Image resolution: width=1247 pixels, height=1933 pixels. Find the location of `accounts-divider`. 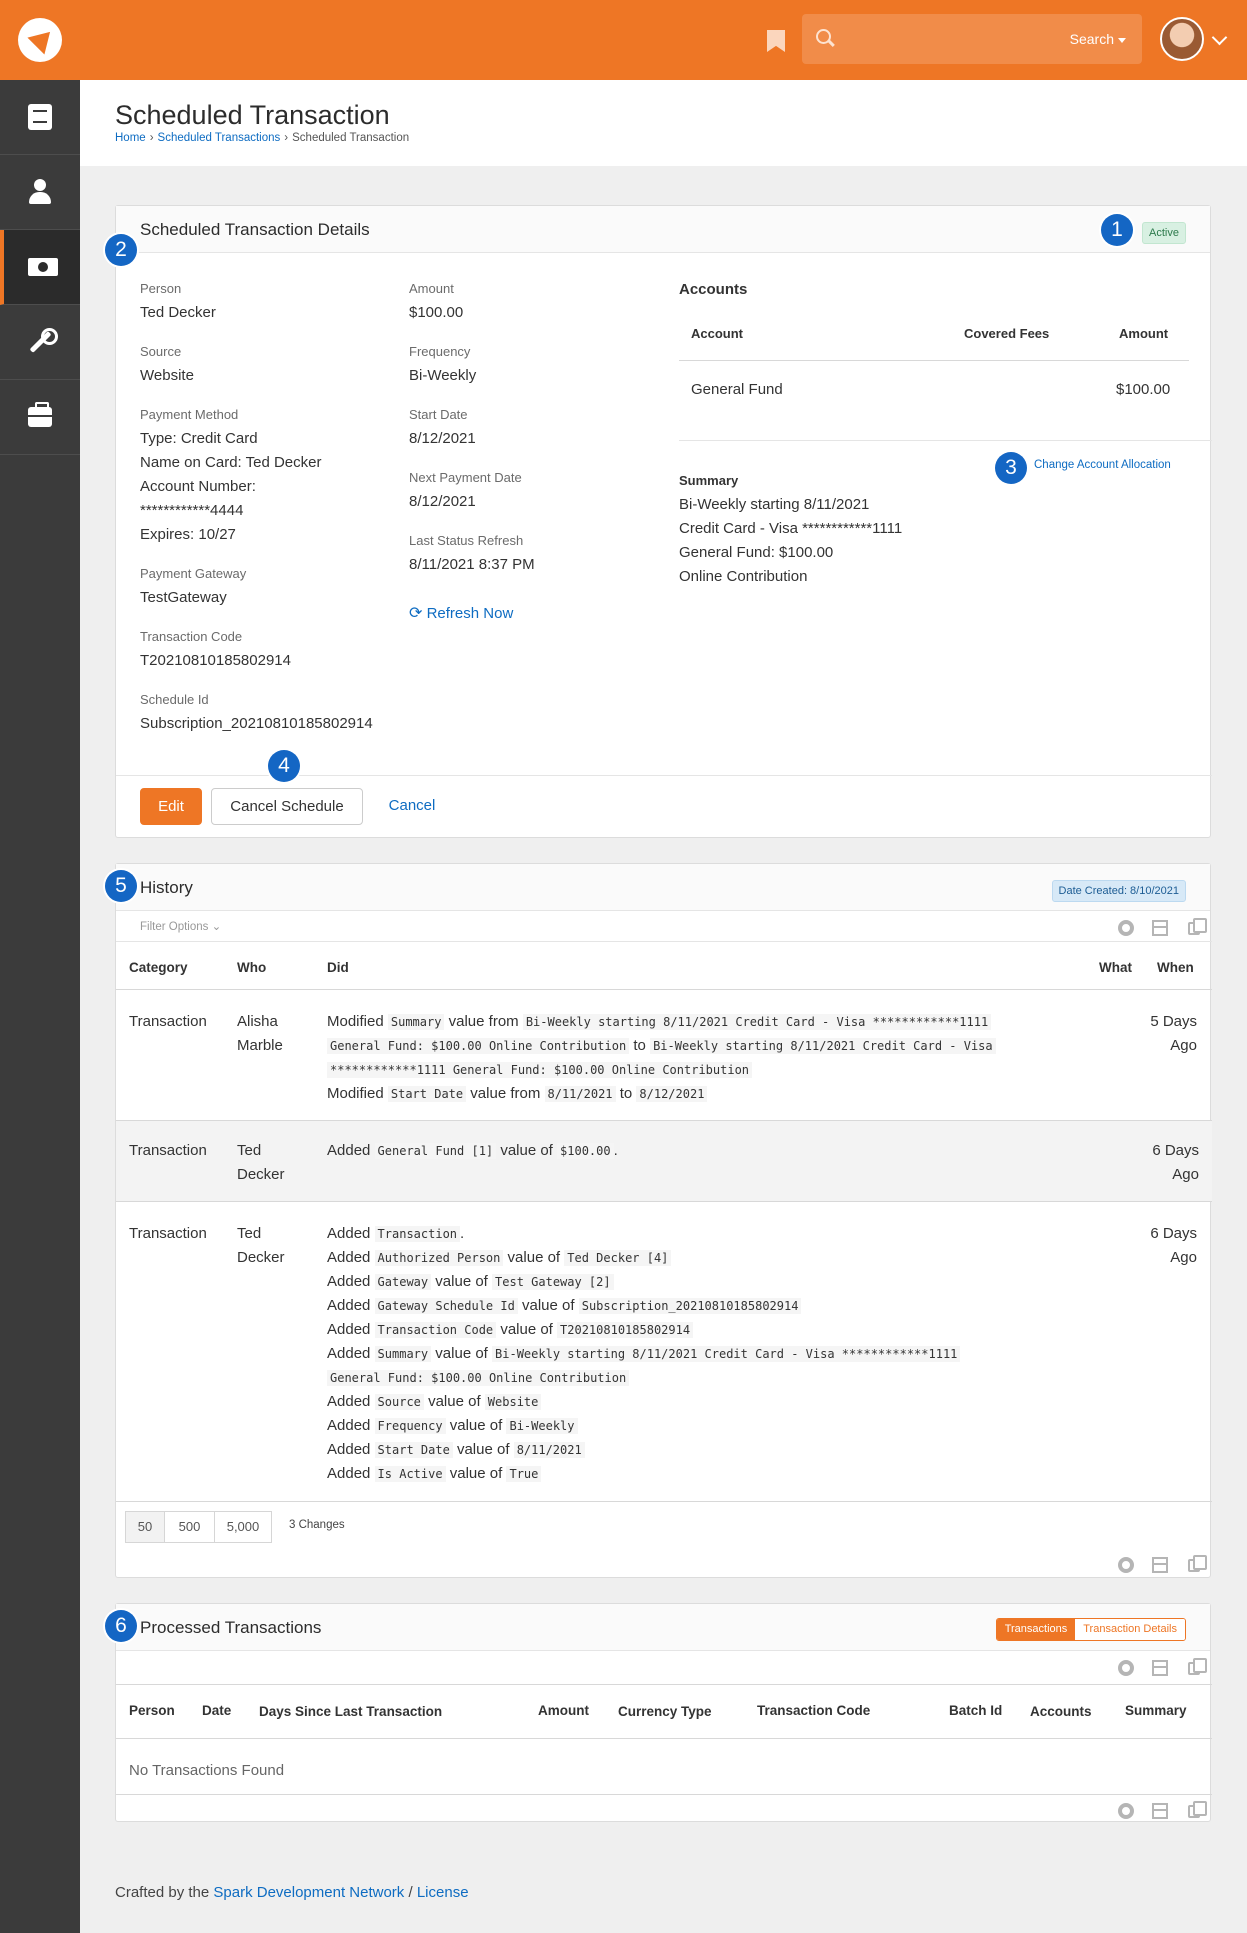

accounts-divider is located at coordinates (934, 360).